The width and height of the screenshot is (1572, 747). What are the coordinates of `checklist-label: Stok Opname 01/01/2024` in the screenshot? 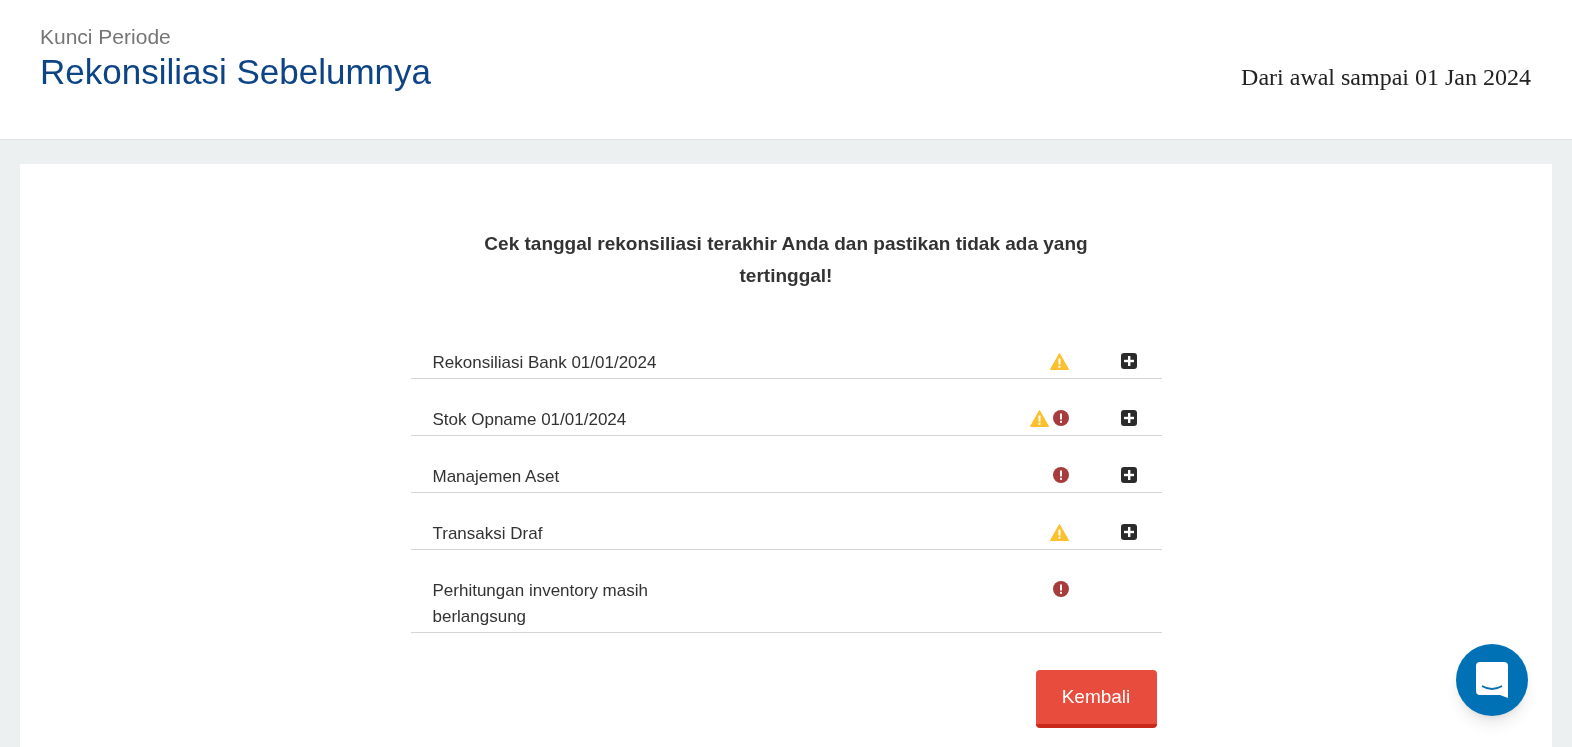 It's located at (530, 420).